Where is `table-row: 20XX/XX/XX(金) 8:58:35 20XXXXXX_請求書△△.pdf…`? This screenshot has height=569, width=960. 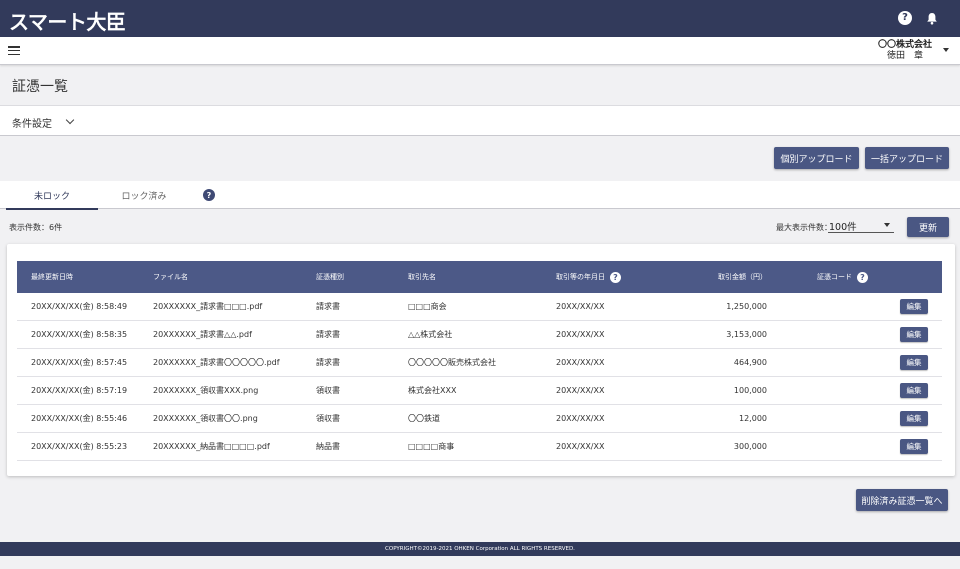 table-row: 20XX/XX/XX(金) 8:58:35 20XXXXXX_請求書△△.pdf… is located at coordinates (479, 335).